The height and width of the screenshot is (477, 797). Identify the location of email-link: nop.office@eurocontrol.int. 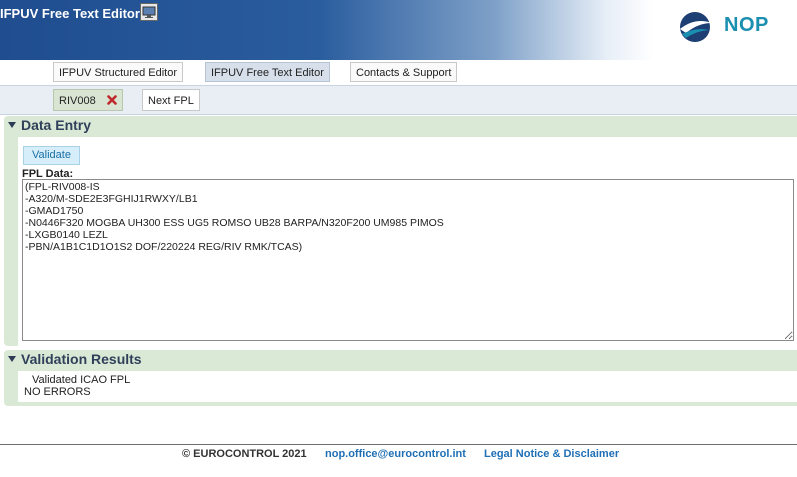
(395, 454).